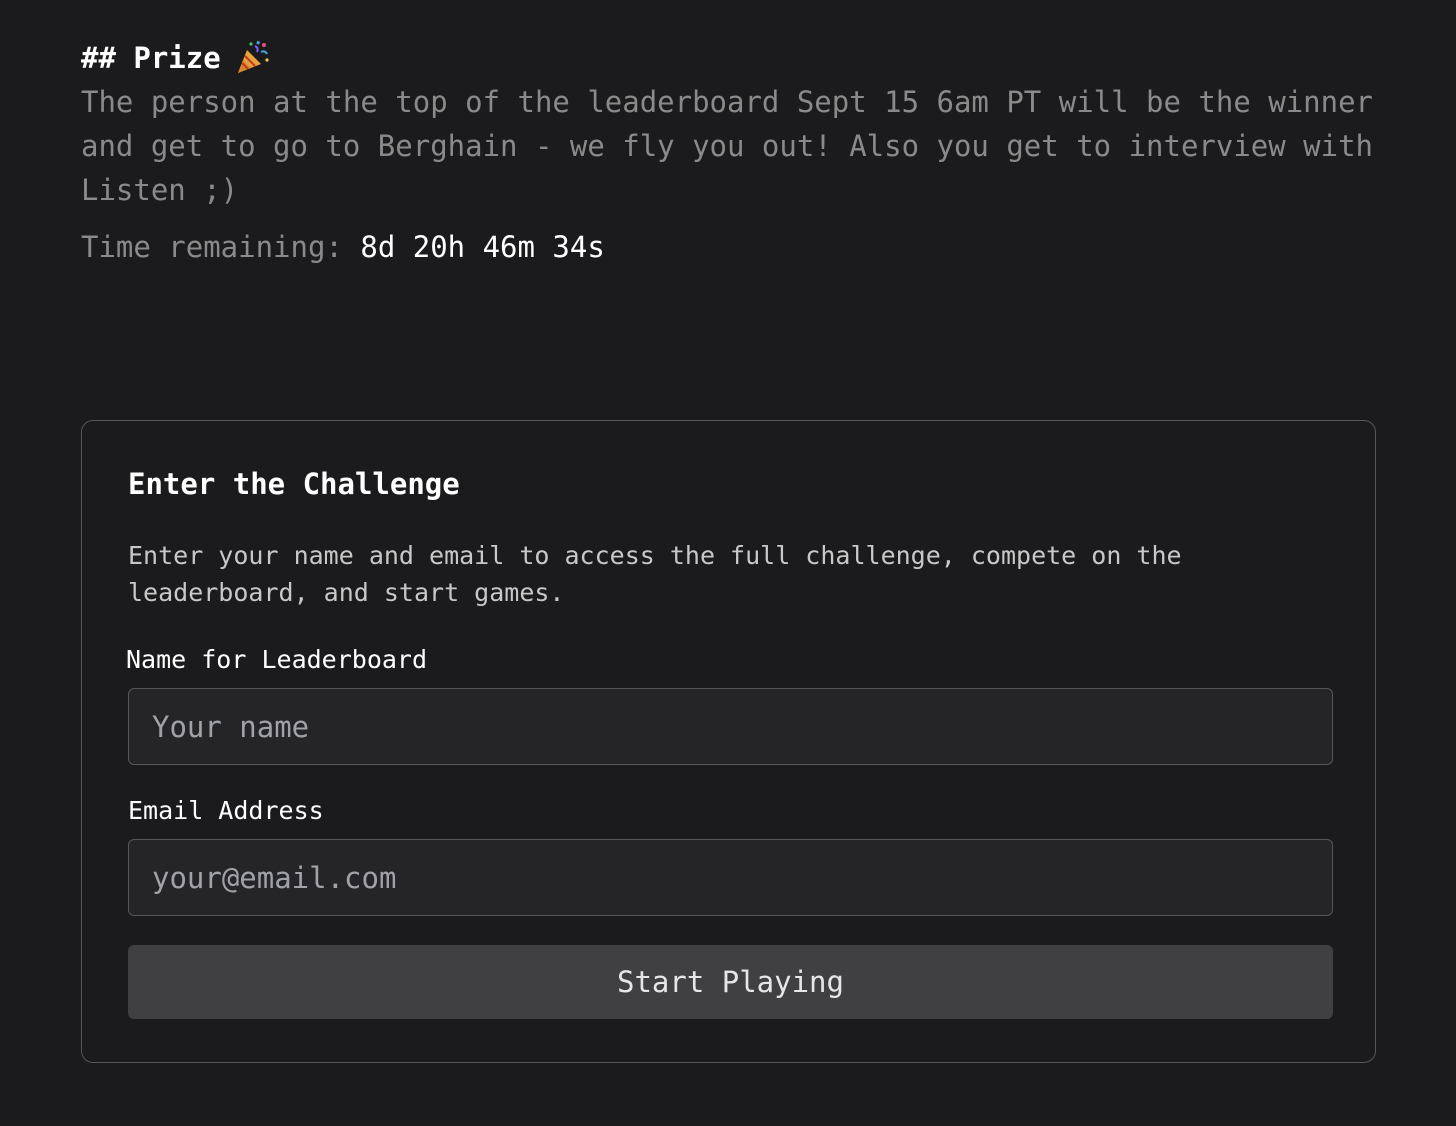 The width and height of the screenshot is (1456, 1126). Describe the element at coordinates (151, 58) in the screenshot. I see `prize-heading-text: ## Prize` at that location.